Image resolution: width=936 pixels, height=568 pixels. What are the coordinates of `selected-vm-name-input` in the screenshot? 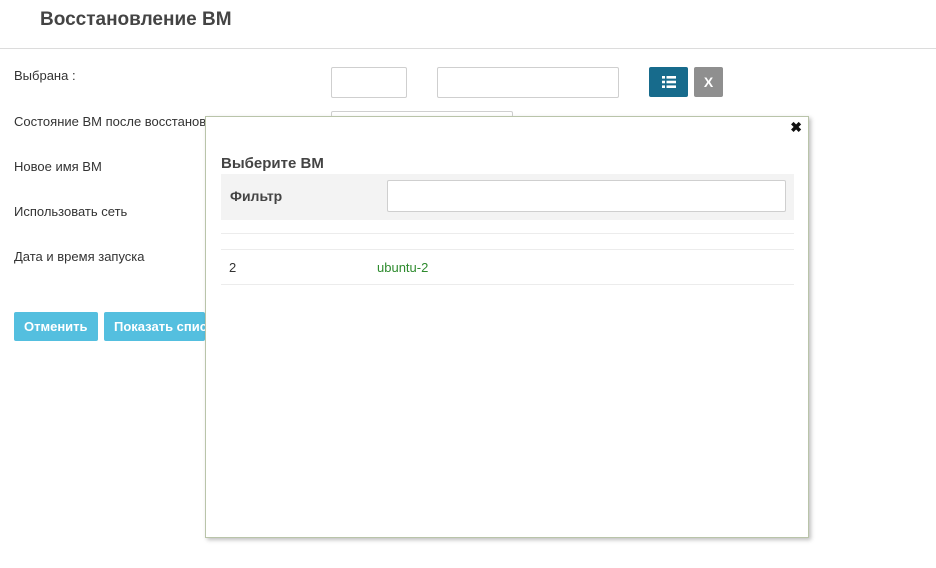 It's located at (528, 82).